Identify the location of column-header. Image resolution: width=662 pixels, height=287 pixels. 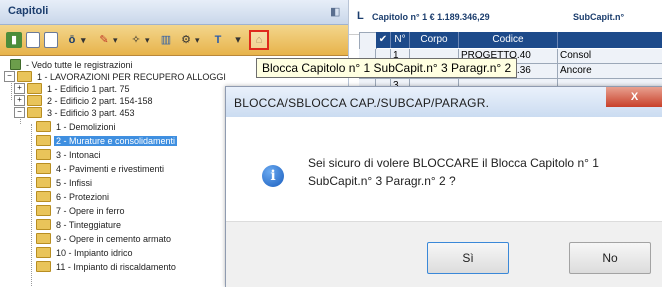
(610, 40).